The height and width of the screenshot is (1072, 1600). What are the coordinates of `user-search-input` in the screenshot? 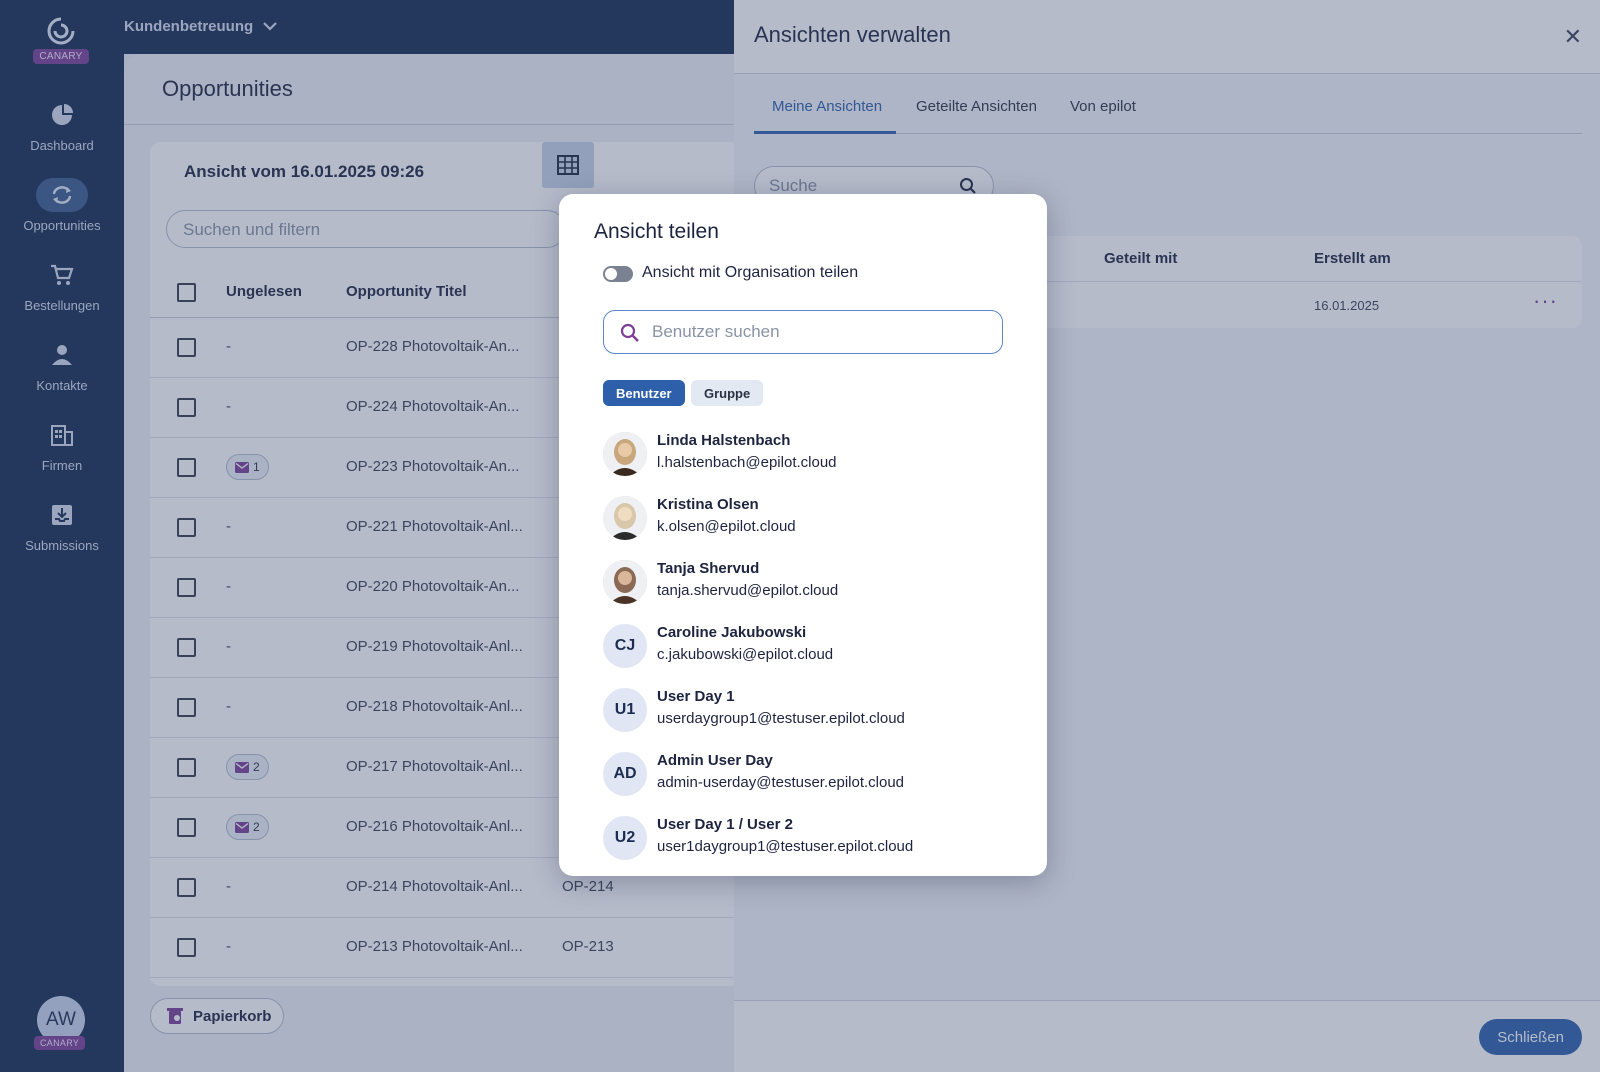 It's located at (822, 332).